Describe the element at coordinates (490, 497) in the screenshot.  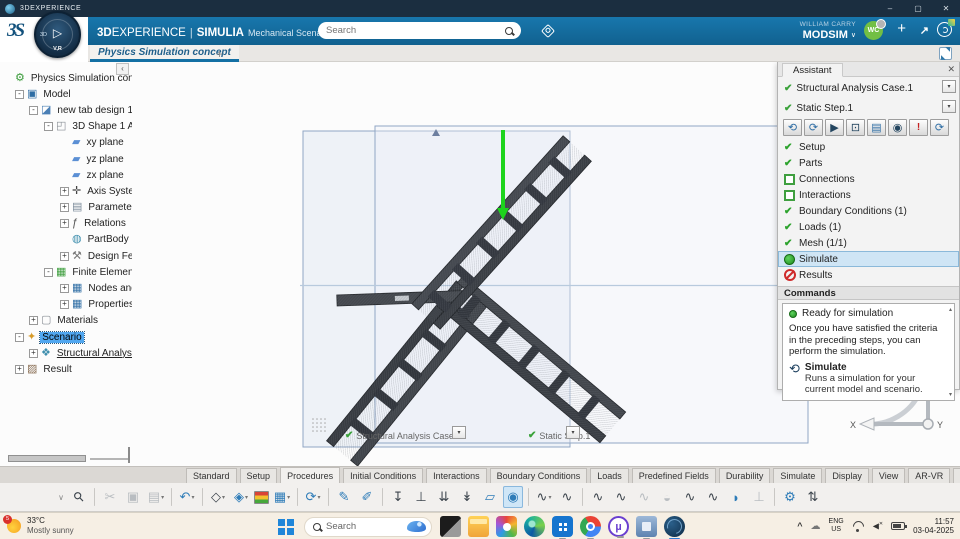
I see `surface-section-icon` at that location.